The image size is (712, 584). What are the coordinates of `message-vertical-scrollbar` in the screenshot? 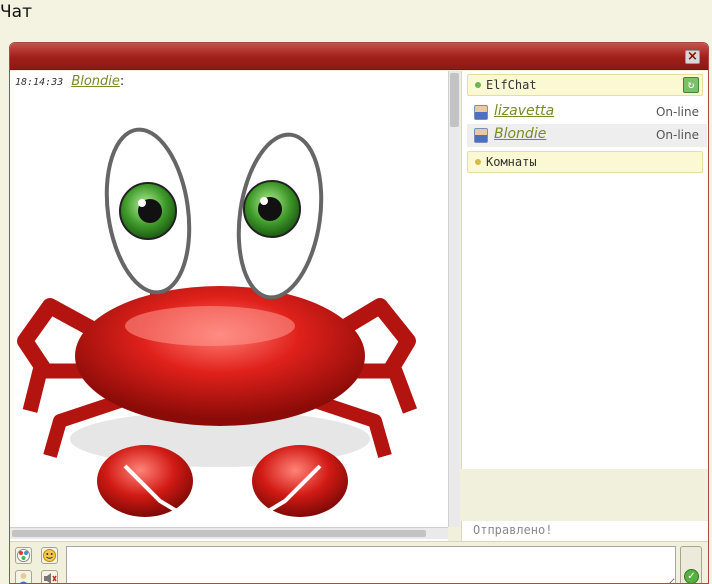 It's located at (454, 299).